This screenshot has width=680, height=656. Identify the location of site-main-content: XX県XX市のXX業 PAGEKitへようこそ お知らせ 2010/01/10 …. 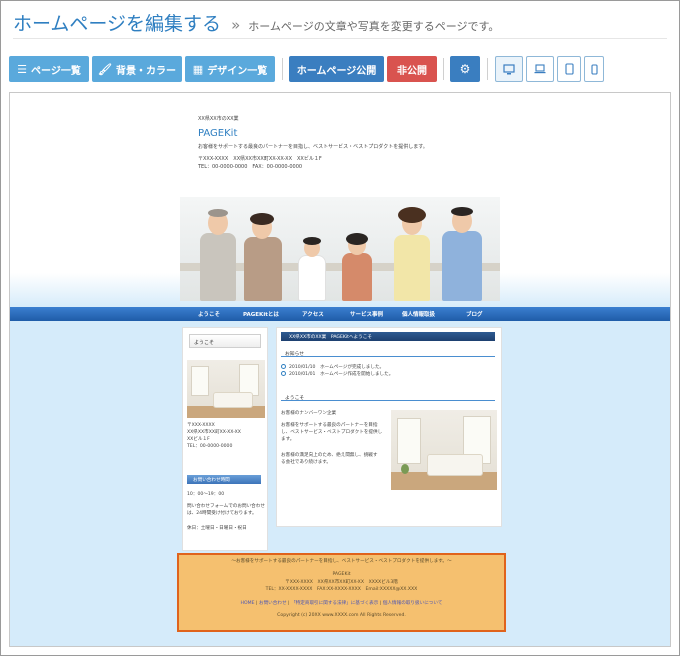
(389, 427).